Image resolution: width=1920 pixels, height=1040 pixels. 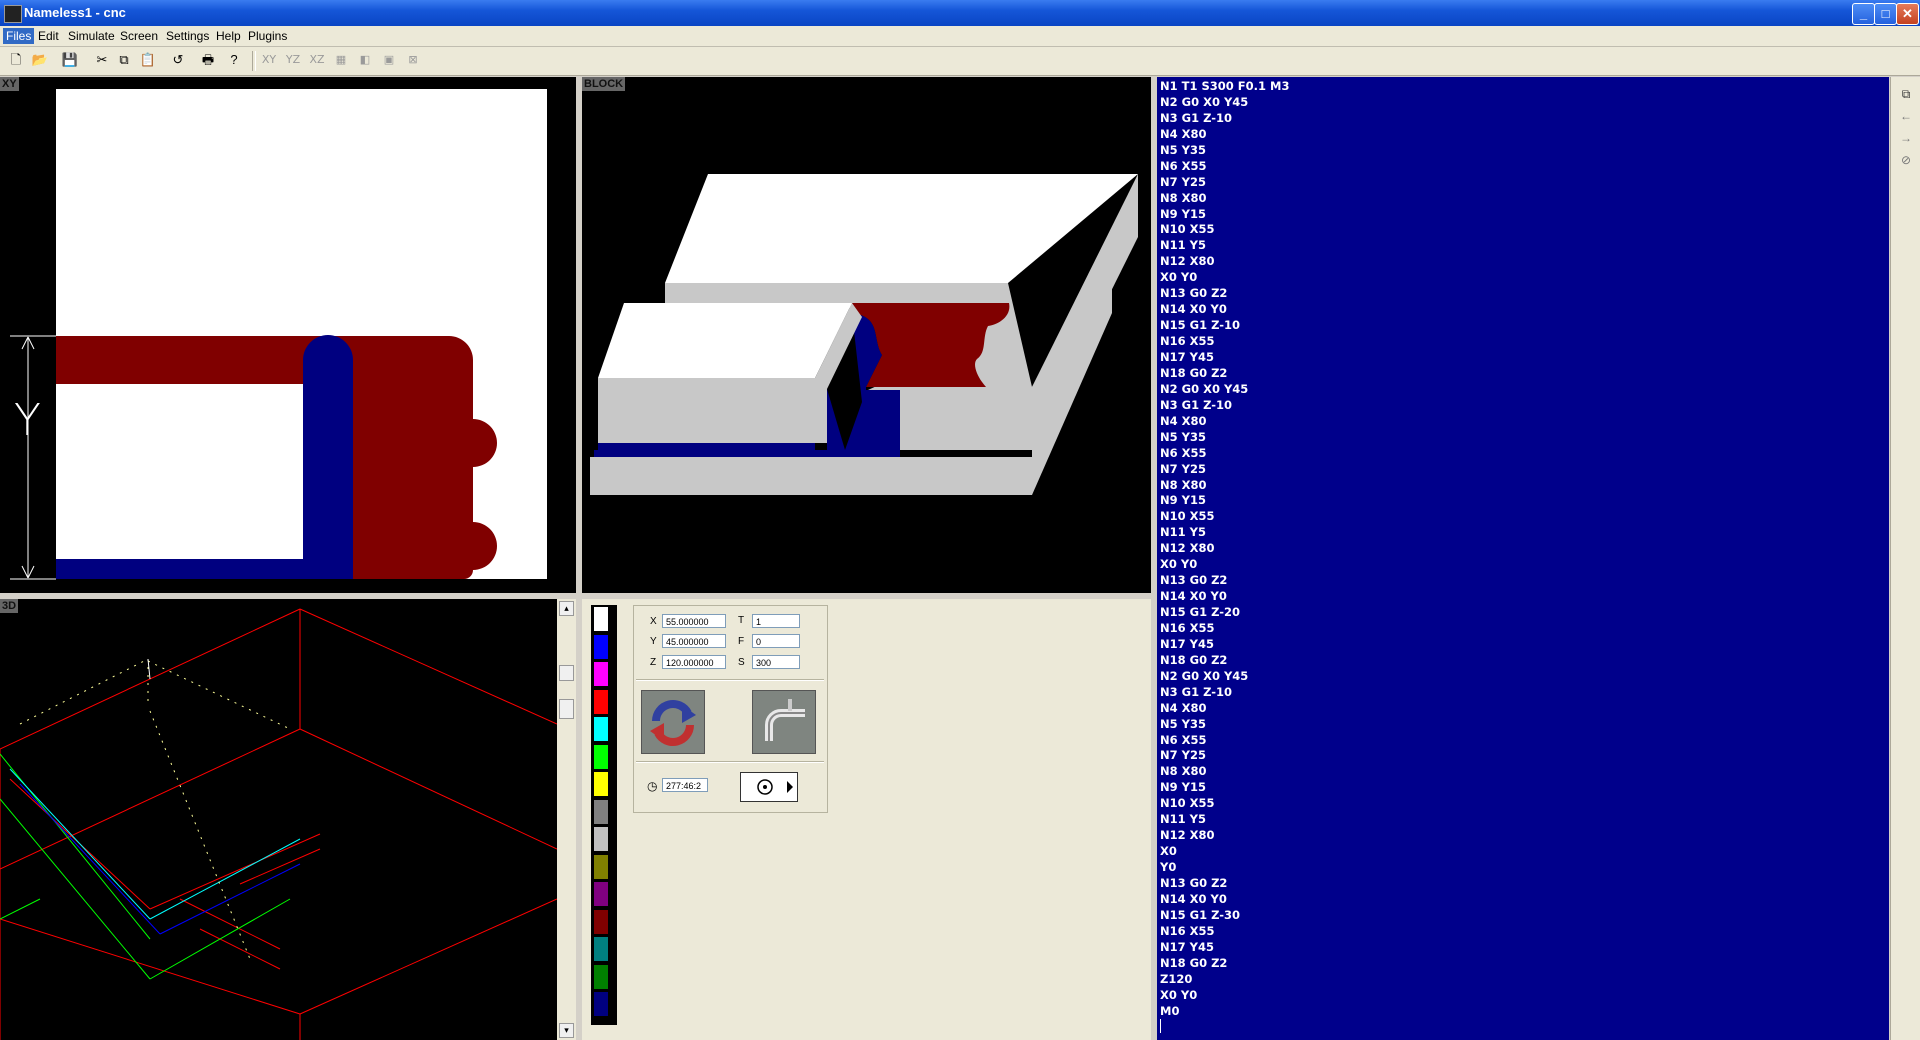 What do you see at coordinates (694, 662) in the screenshot?
I see `z-position-field: 120.000000` at bounding box center [694, 662].